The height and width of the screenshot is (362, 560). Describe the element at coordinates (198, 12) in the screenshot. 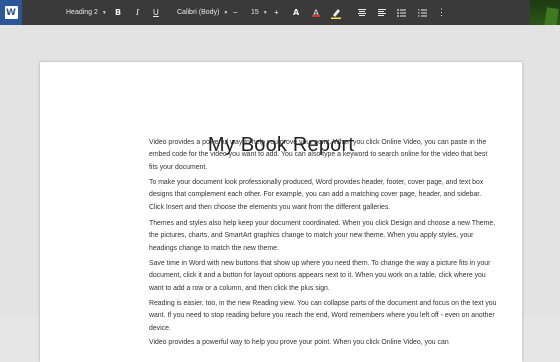

I see `font-value: Calibri (Body)` at that location.